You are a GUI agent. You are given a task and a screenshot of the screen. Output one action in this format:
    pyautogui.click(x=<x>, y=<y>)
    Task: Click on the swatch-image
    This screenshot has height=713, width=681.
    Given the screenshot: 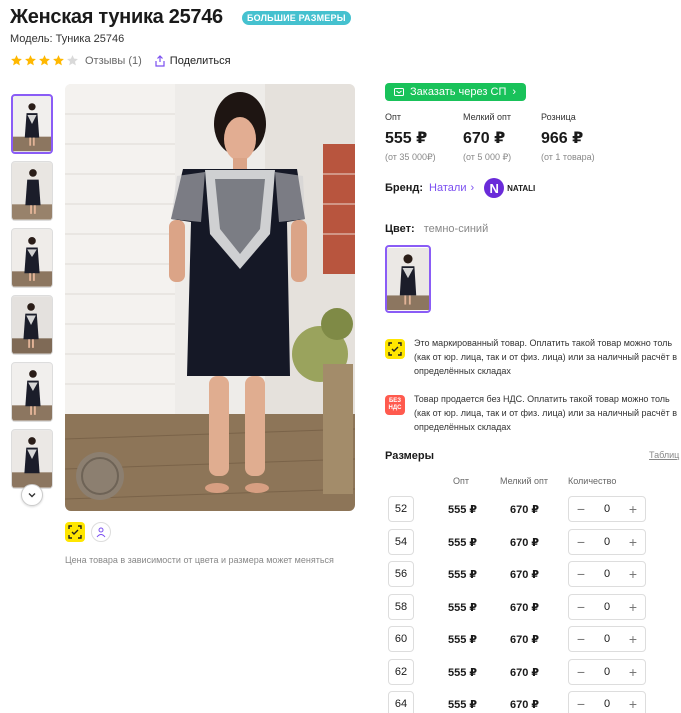 What is the action you would take?
    pyautogui.click(x=408, y=279)
    